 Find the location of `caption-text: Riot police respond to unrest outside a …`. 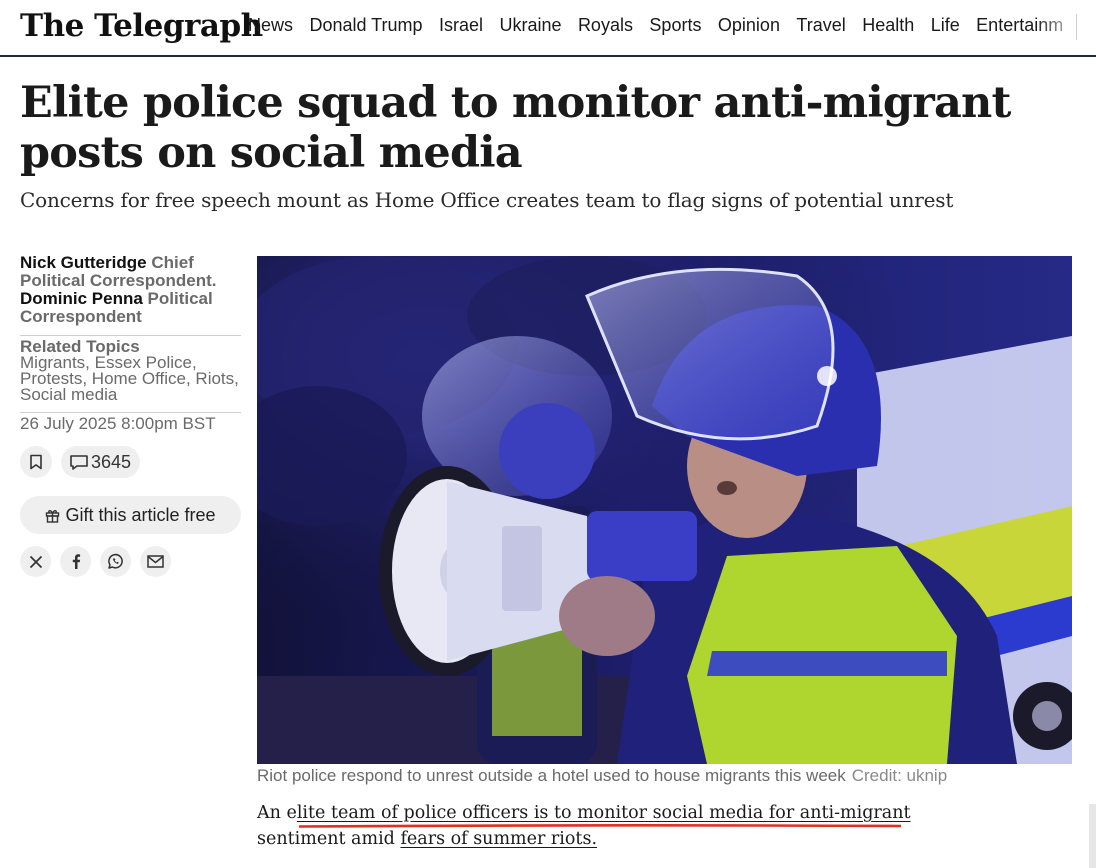

caption-text: Riot police respond to unrest outside a … is located at coordinates (551, 775).